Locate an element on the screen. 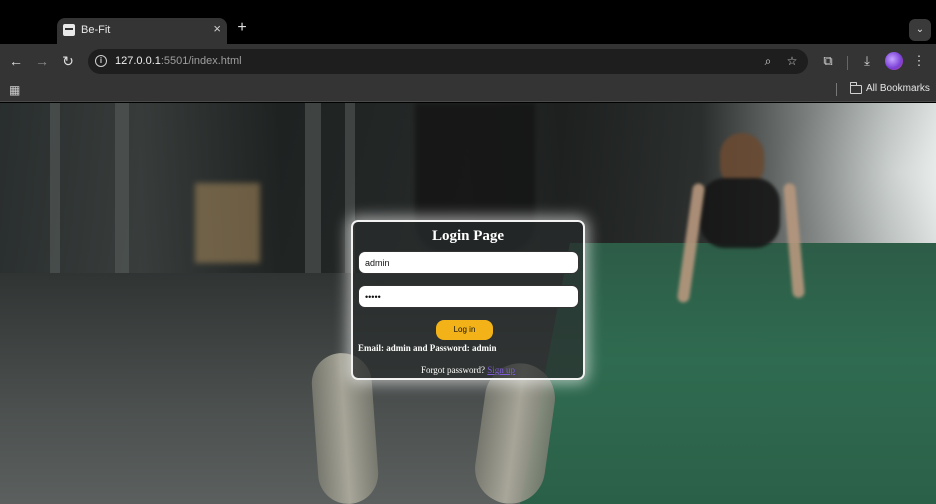  download-icon: ⤓ is located at coordinates (867, 61).